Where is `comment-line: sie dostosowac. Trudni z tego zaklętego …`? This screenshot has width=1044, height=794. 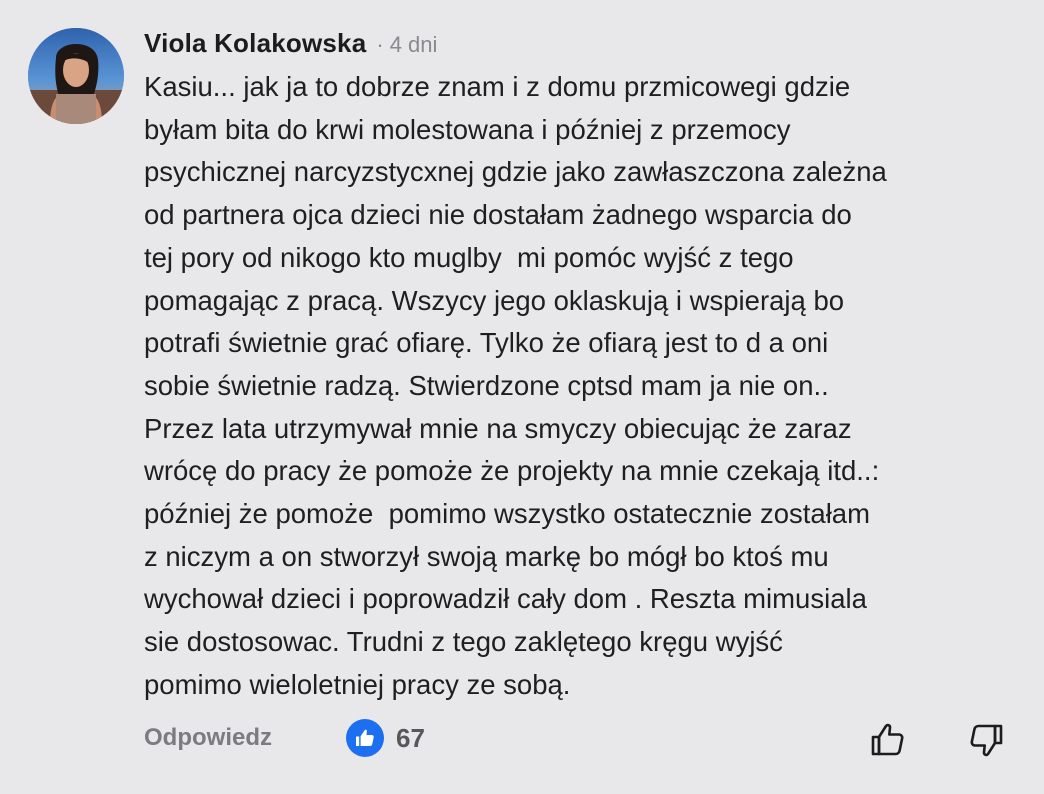 comment-line: sie dostosowac. Trudni z tego zaklętego … is located at coordinates (463, 642).